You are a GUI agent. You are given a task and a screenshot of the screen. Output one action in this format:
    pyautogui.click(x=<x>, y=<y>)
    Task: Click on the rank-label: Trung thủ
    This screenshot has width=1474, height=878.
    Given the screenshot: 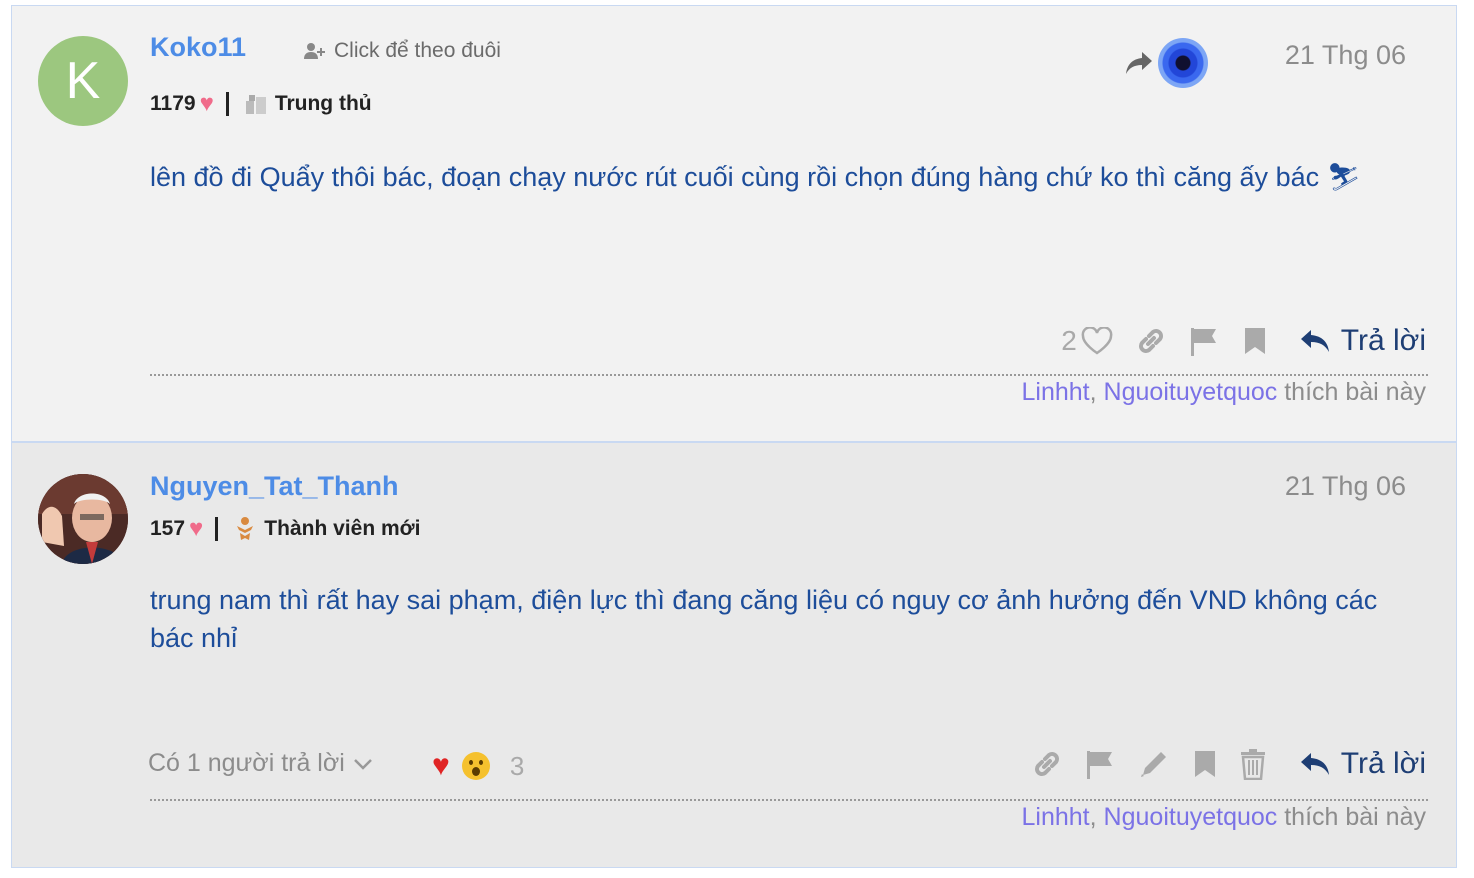 What is the action you would take?
    pyautogui.click(x=323, y=103)
    